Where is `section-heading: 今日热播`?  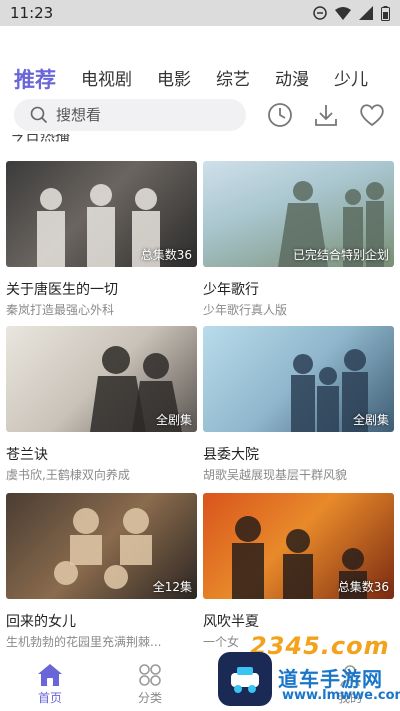 section-heading: 今日热播 is located at coordinates (70, 139).